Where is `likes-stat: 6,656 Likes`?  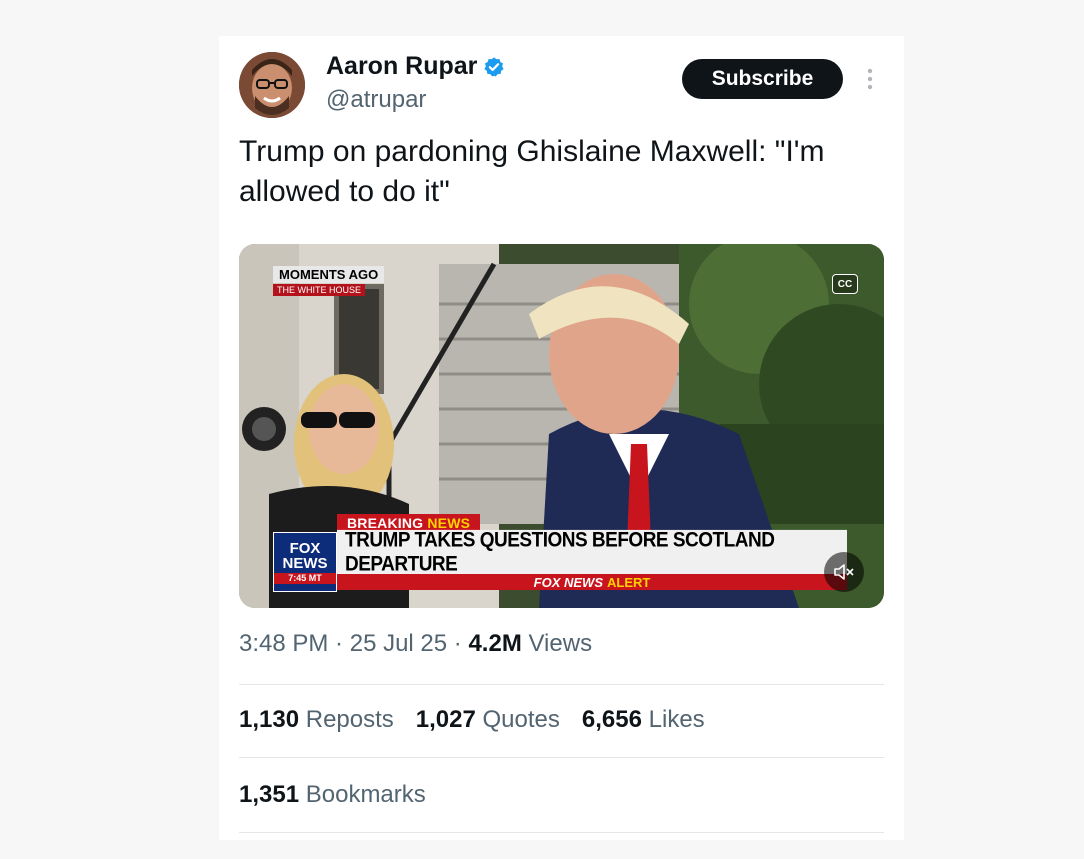
likes-stat: 6,656 Likes is located at coordinates (643, 720).